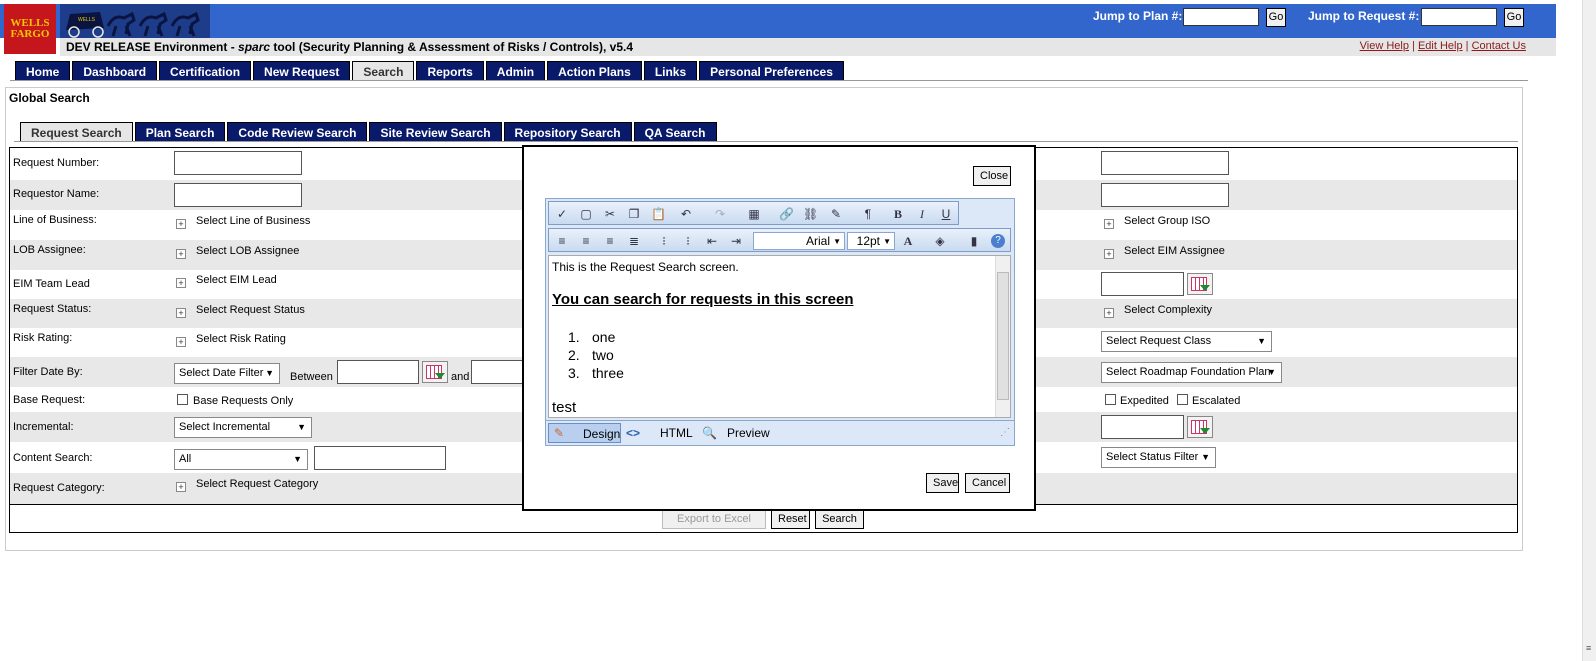 The width and height of the screenshot is (1596, 661). What do you see at coordinates (1110, 399) in the screenshot?
I see `expedited-checkbox` at bounding box center [1110, 399].